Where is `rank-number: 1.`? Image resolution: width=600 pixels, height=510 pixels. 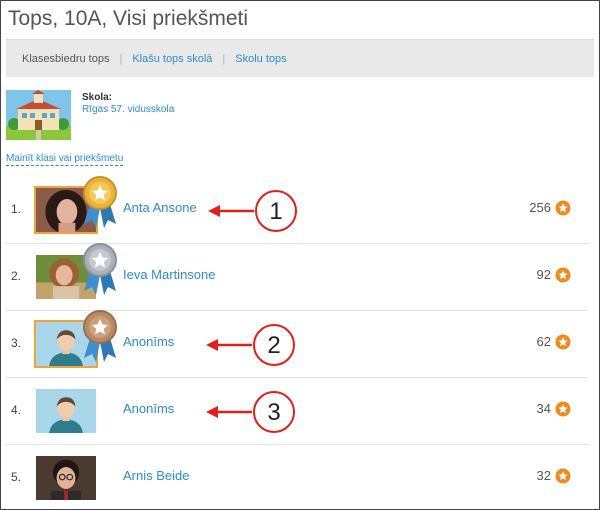
rank-number: 1. is located at coordinates (16, 209).